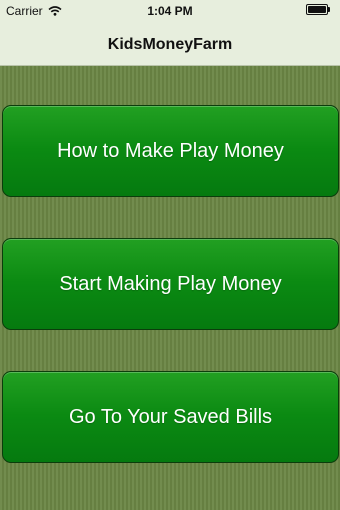  I want to click on status-bar: Carrier 1:04 PM, so click(170, 11).